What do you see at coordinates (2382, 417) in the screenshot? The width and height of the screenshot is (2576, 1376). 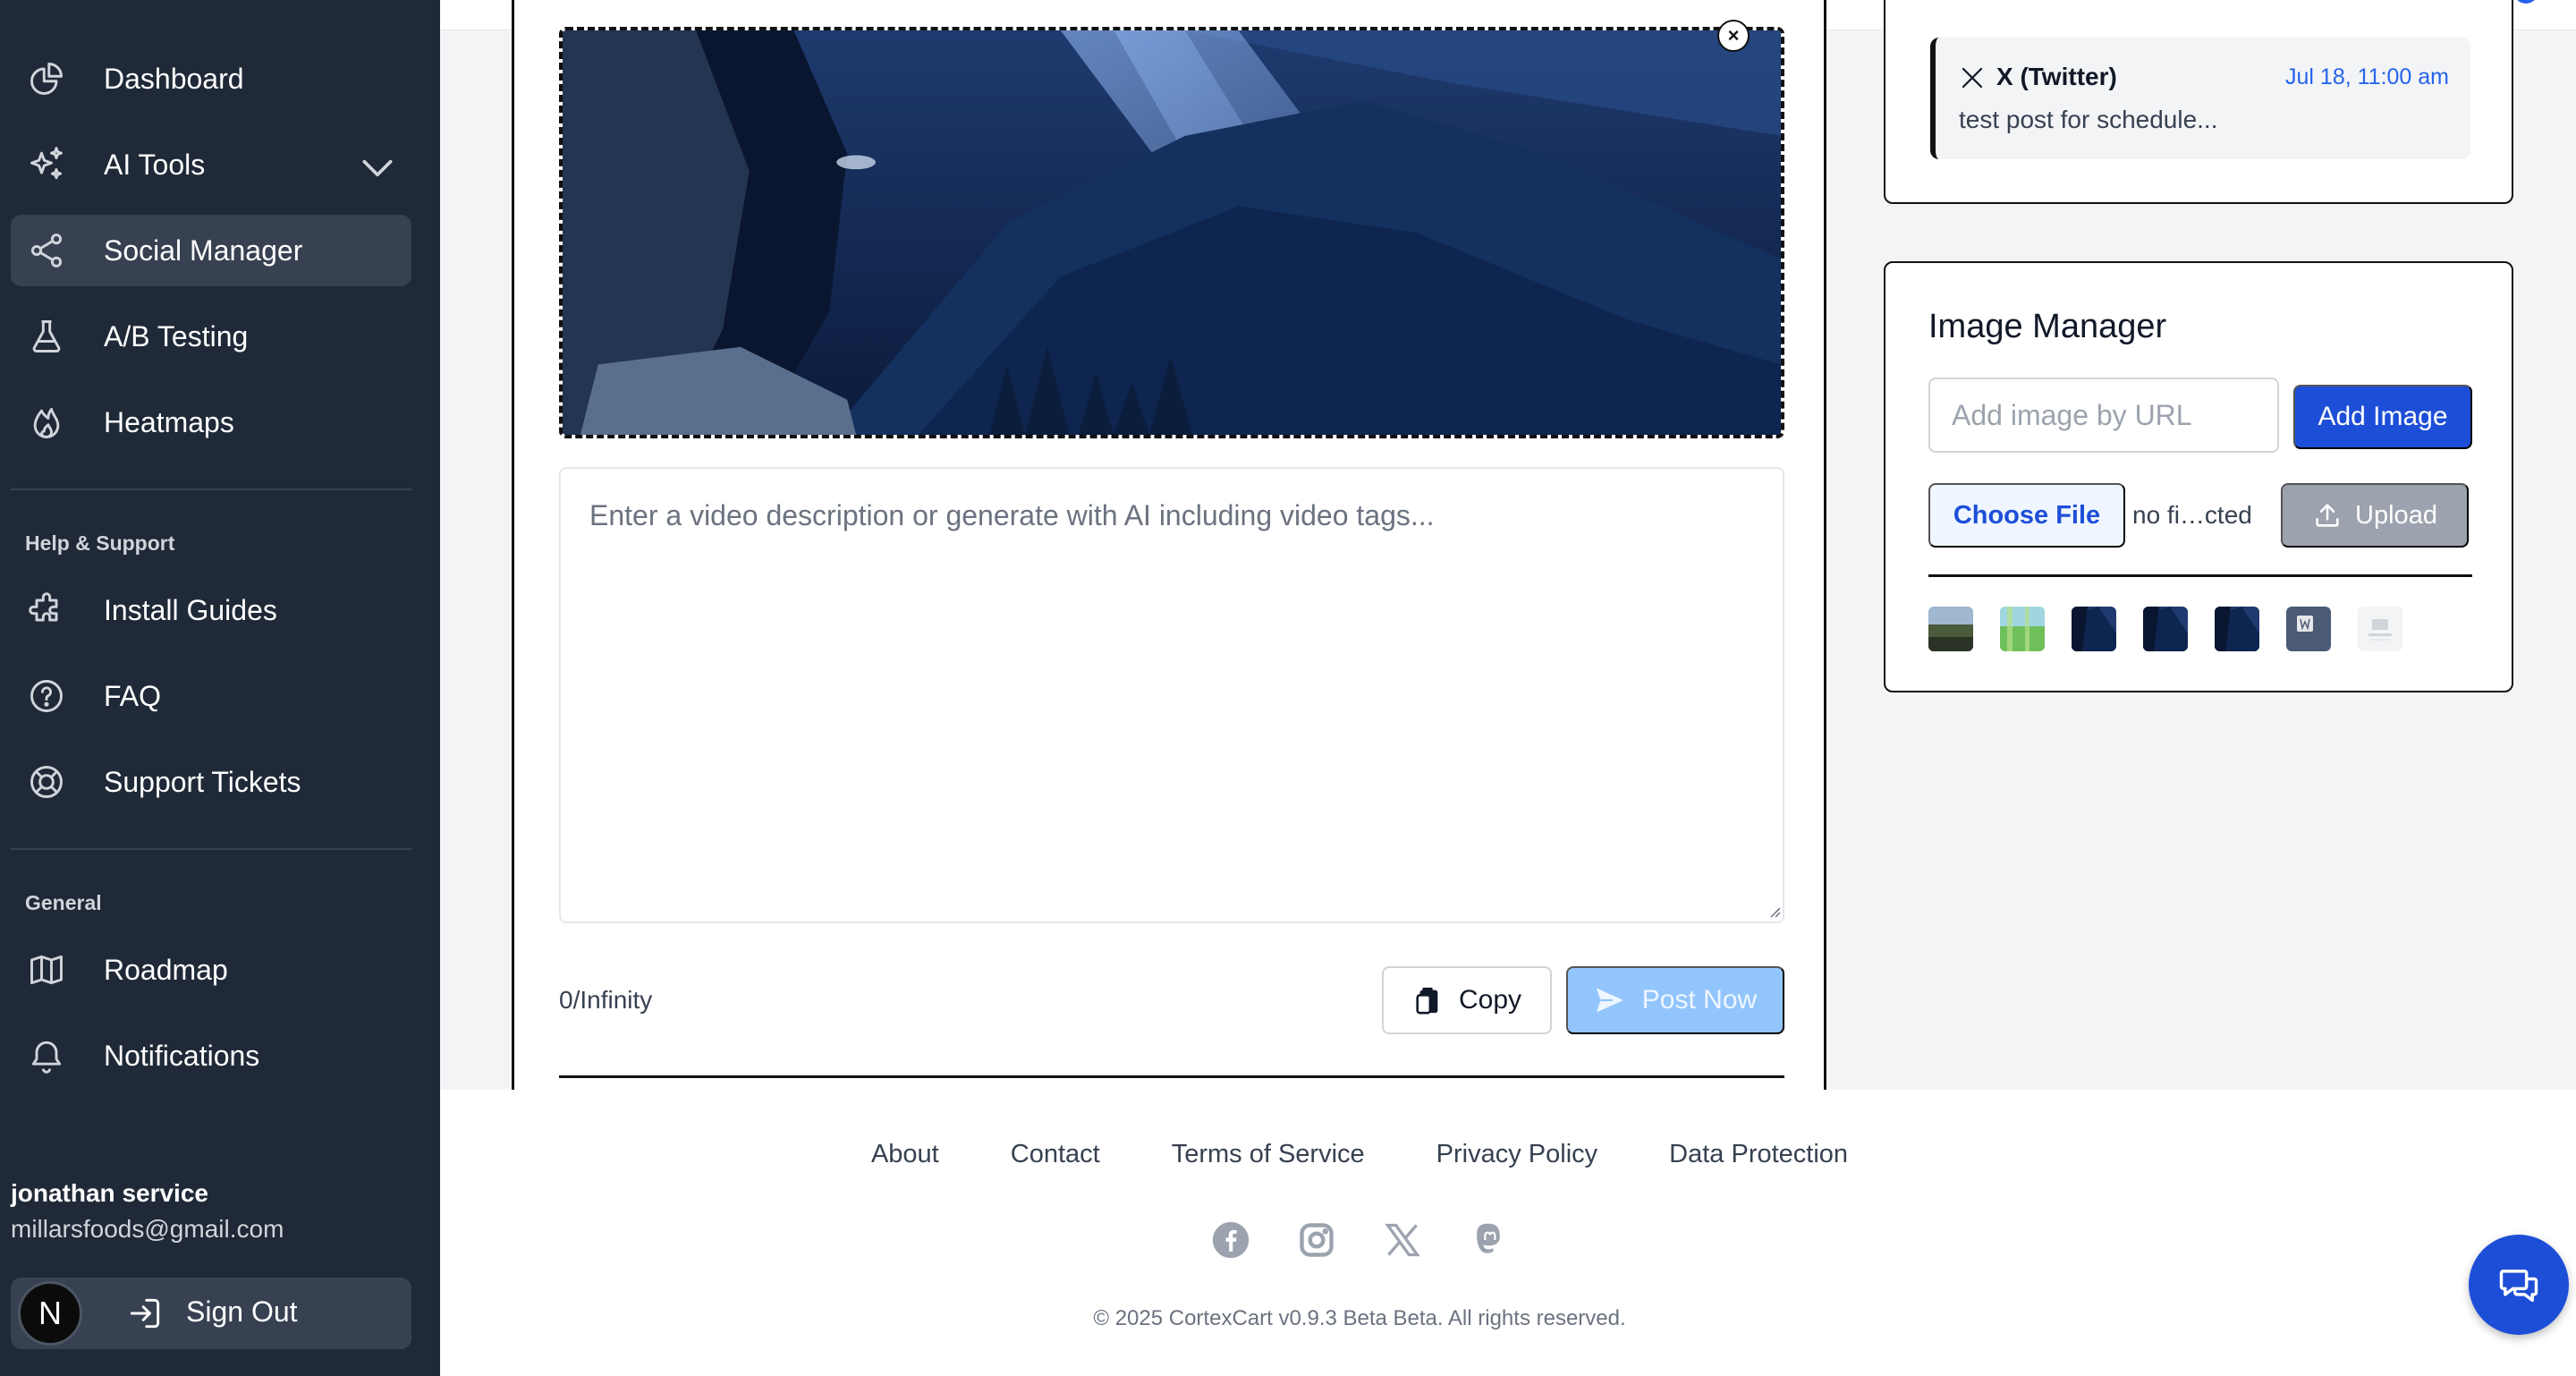 I see `add-image-button: Add Image` at bounding box center [2382, 417].